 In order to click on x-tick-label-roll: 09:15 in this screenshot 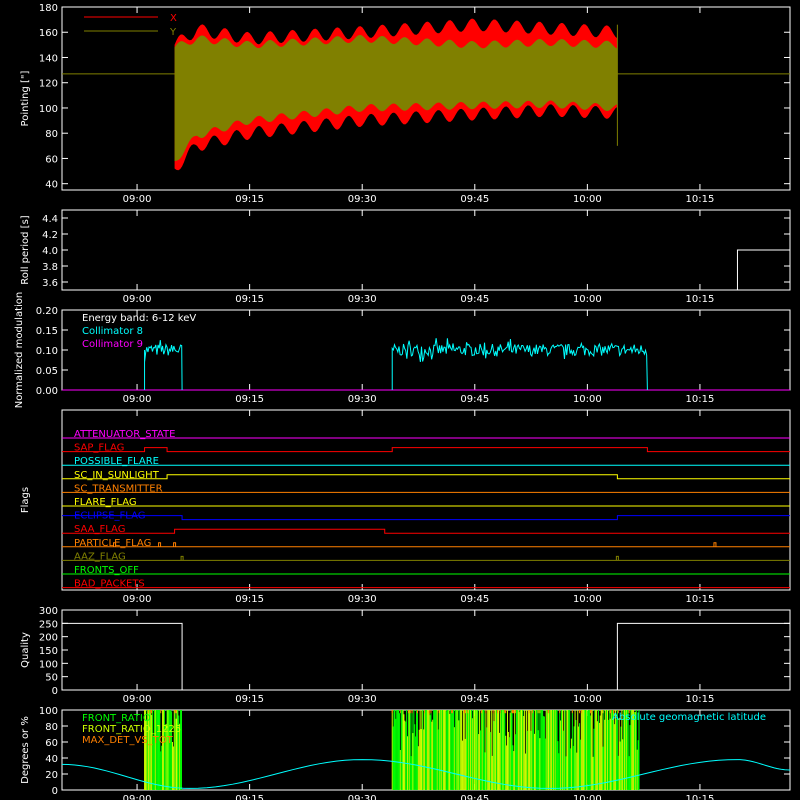, I will do `click(249, 299)`.